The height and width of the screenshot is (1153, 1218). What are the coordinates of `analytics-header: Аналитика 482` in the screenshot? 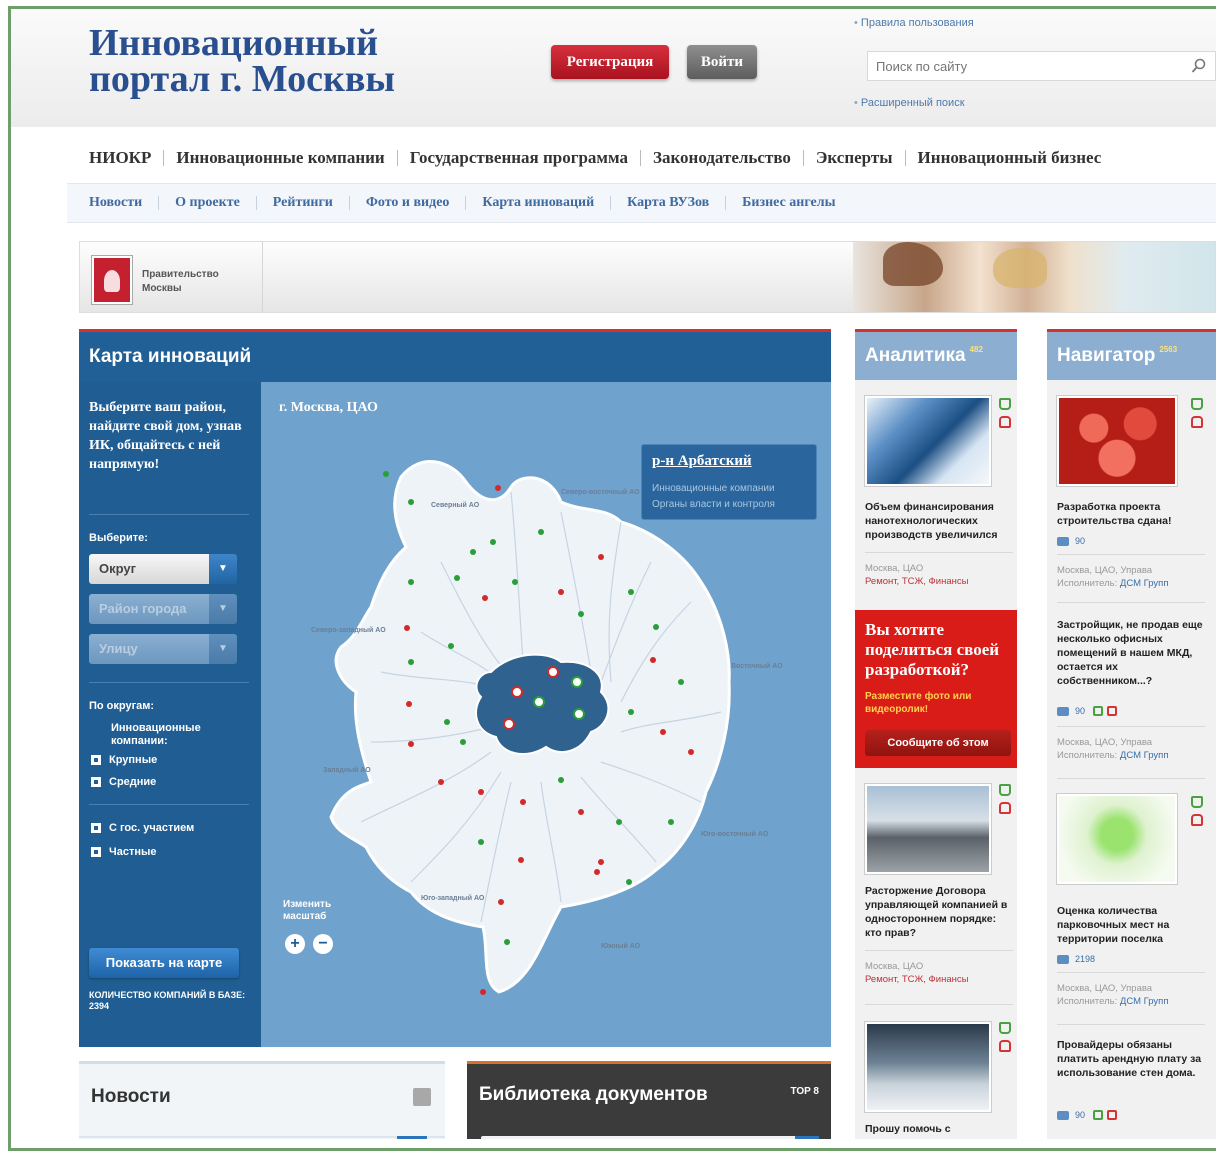 It's located at (936, 356).